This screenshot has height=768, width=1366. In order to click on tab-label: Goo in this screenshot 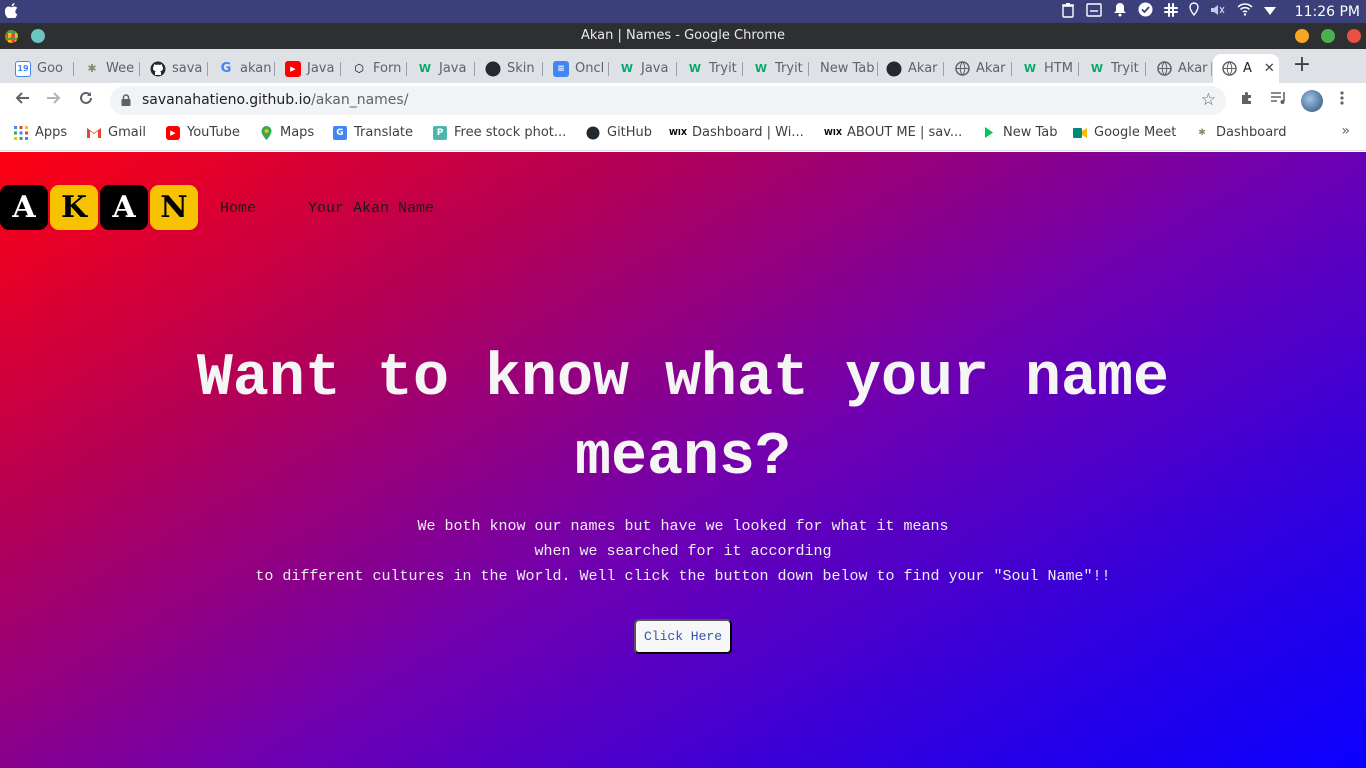, I will do `click(50, 68)`.